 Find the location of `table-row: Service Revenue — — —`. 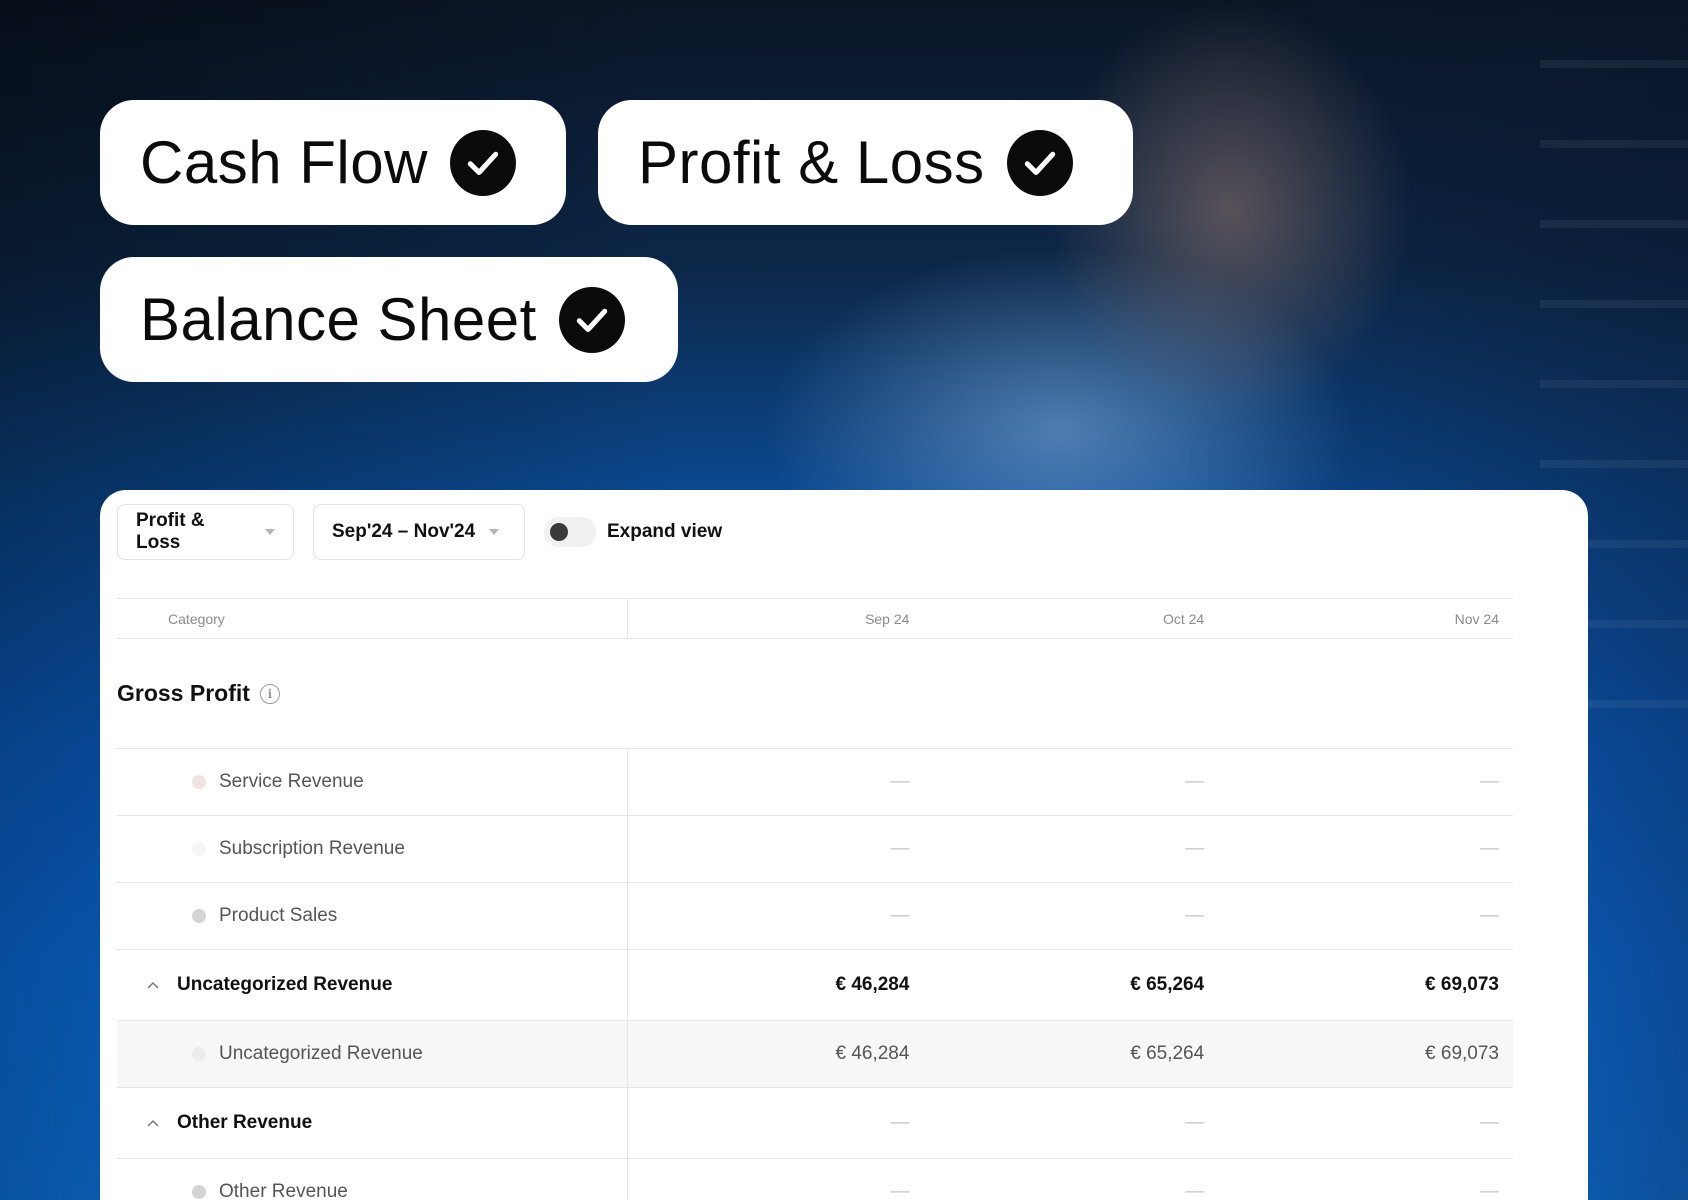

table-row: Service Revenue — — — is located at coordinates (815, 782).